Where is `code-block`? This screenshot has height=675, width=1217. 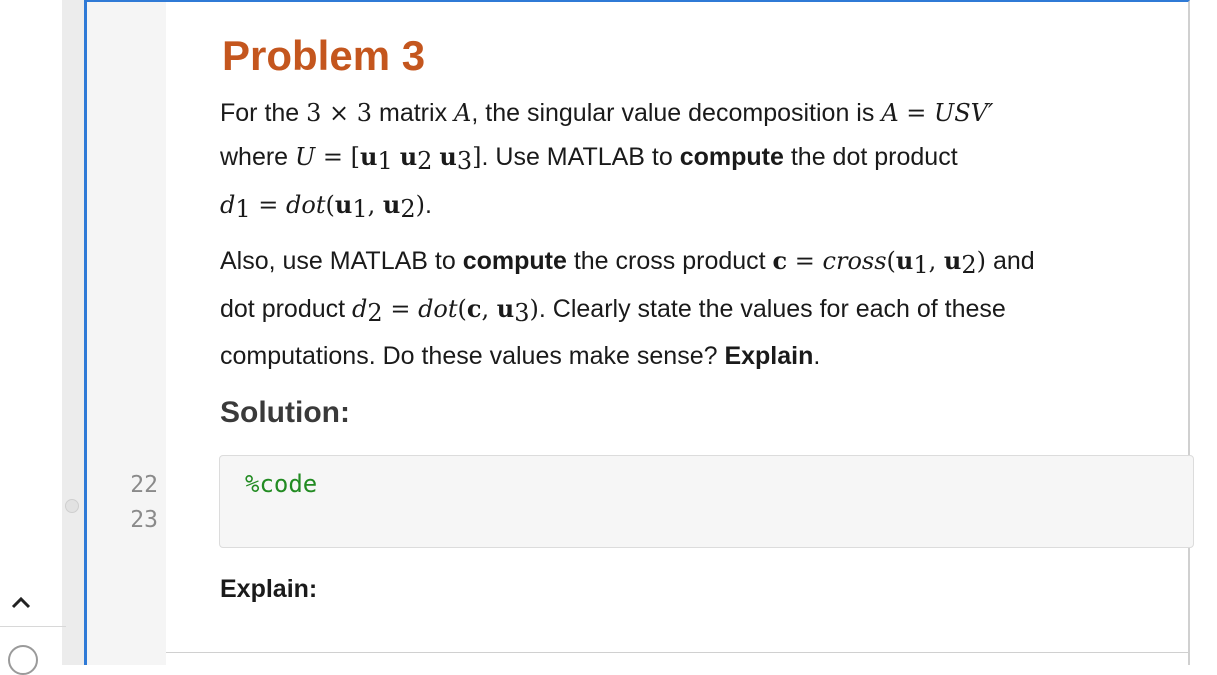 code-block is located at coordinates (706, 501).